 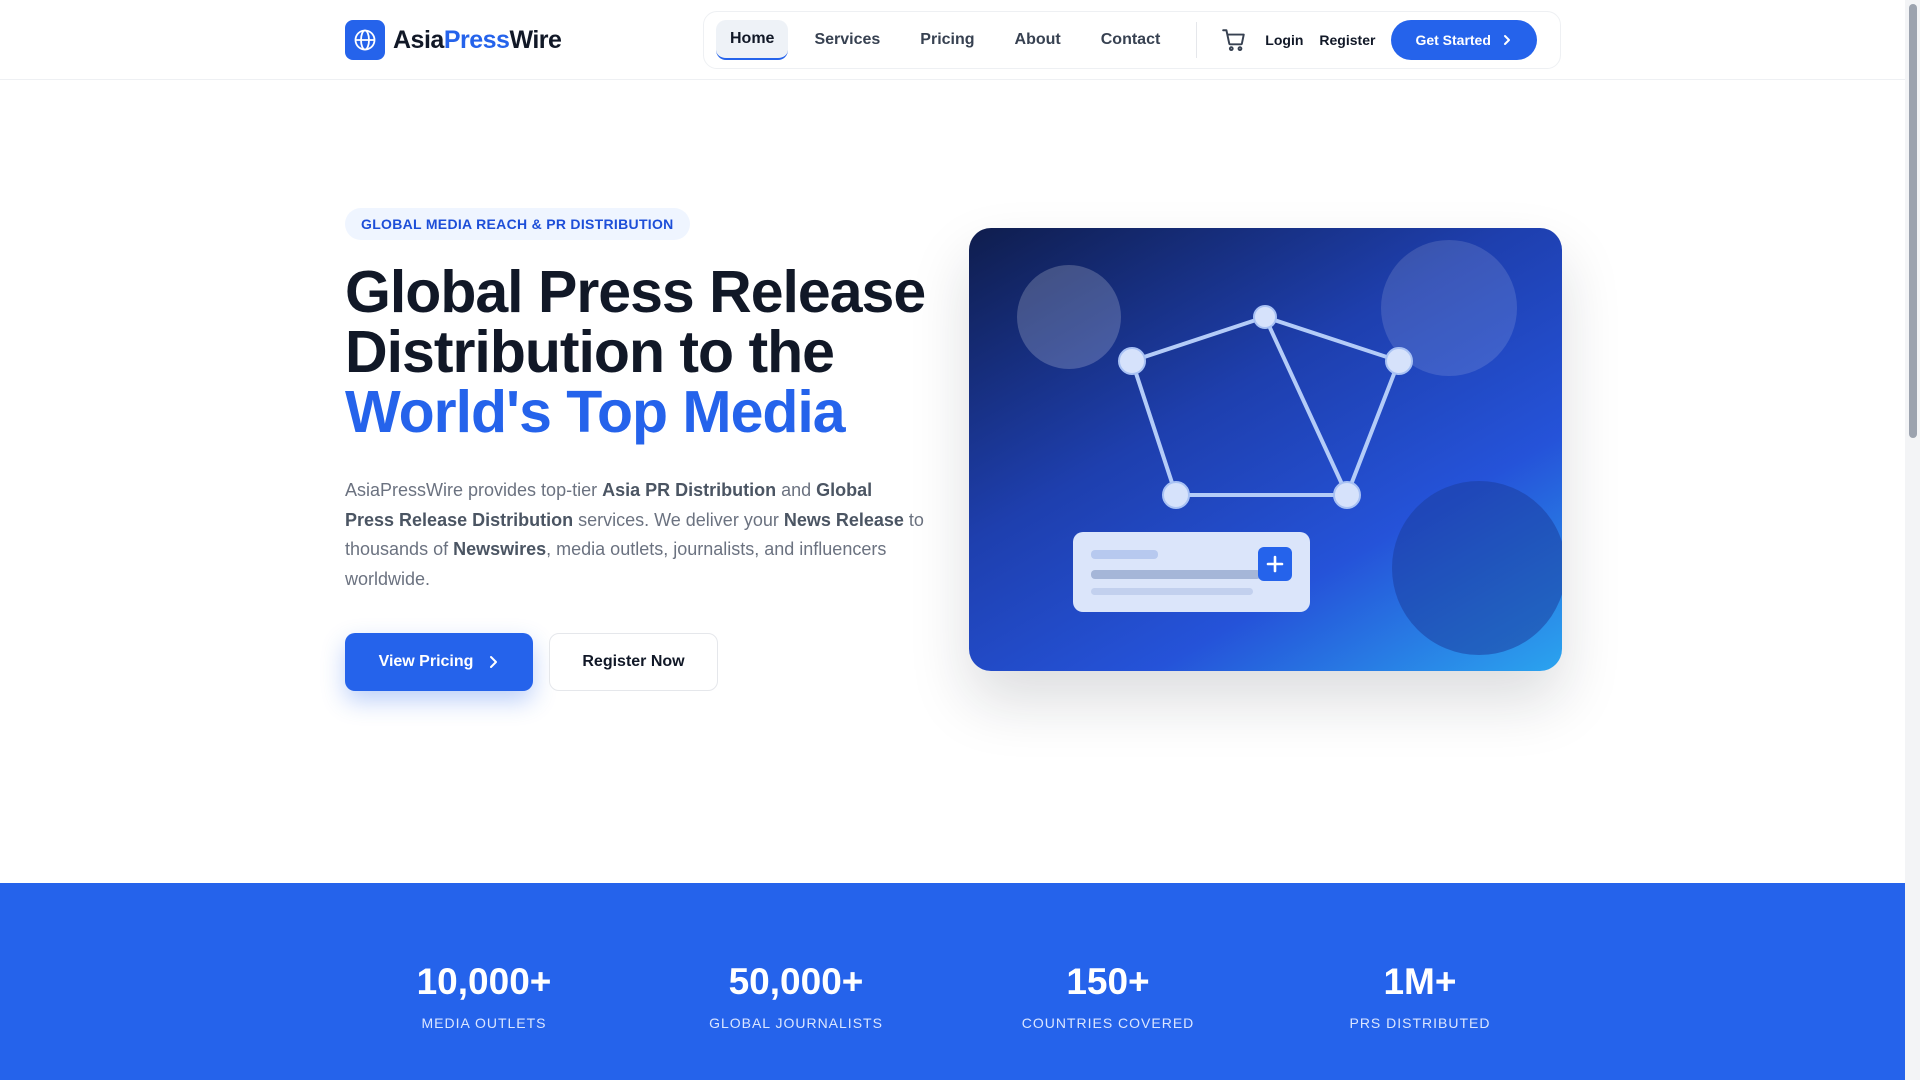 I want to click on stat-label: PRS DISTRIBUTED, so click(x=1420, y=1023).